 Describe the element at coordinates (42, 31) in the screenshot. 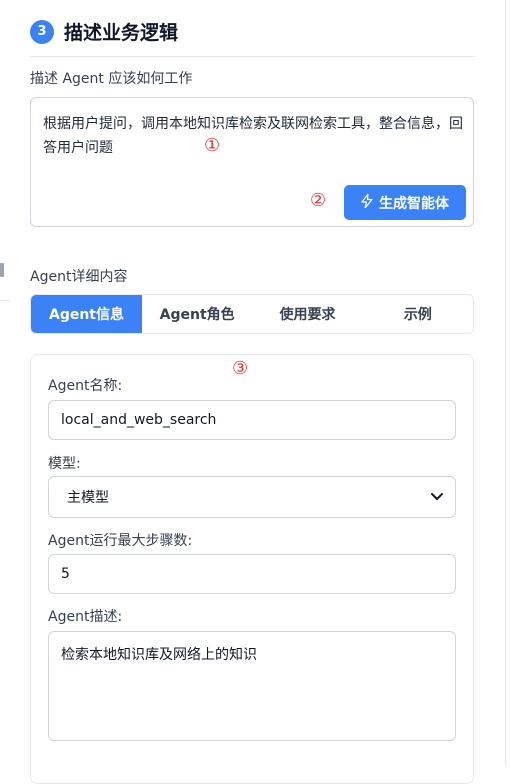

I see `step-number-badge: 3` at that location.